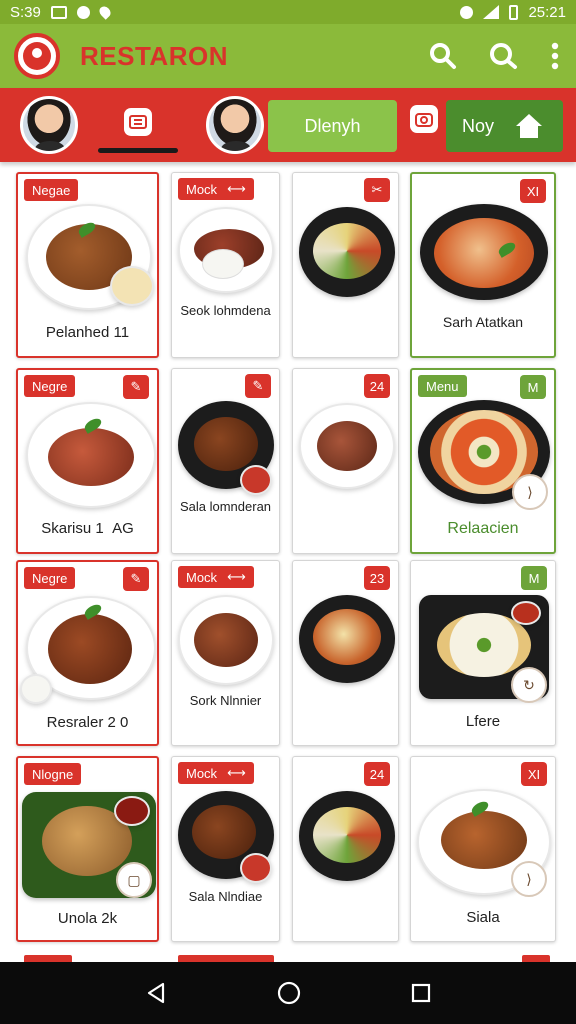 Image resolution: width=576 pixels, height=1024 pixels. What do you see at coordinates (87, 528) in the screenshot?
I see `card-label: Skarisu 1 AG` at bounding box center [87, 528].